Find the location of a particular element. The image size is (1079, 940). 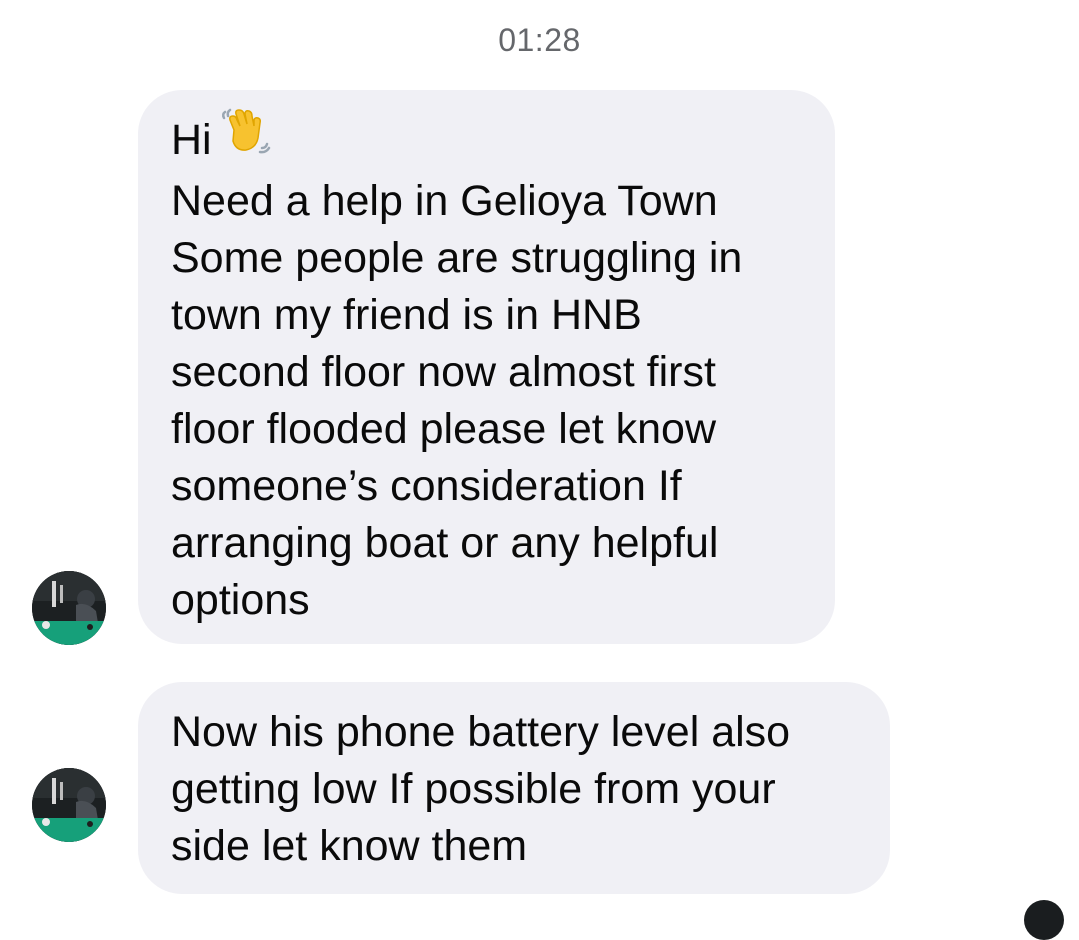

message-line: Now his phone battery level also is located at coordinates (481, 732).